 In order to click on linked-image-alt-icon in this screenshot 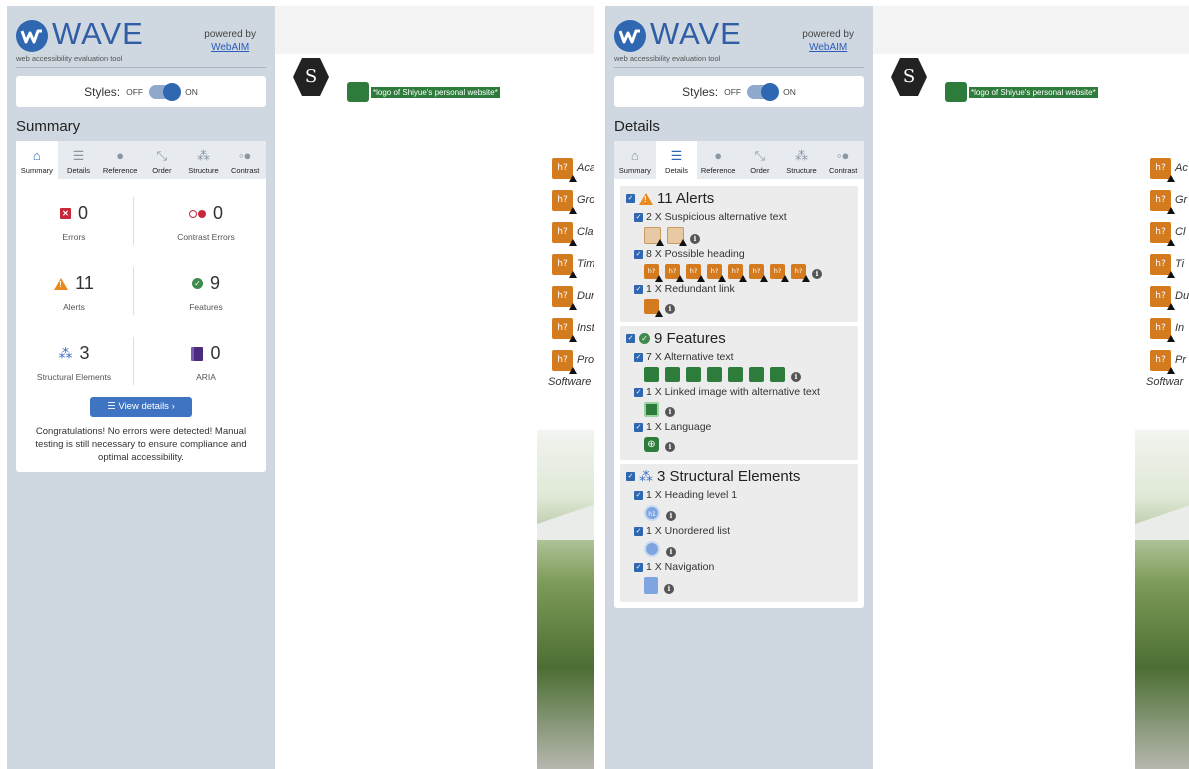, I will do `click(651, 409)`.